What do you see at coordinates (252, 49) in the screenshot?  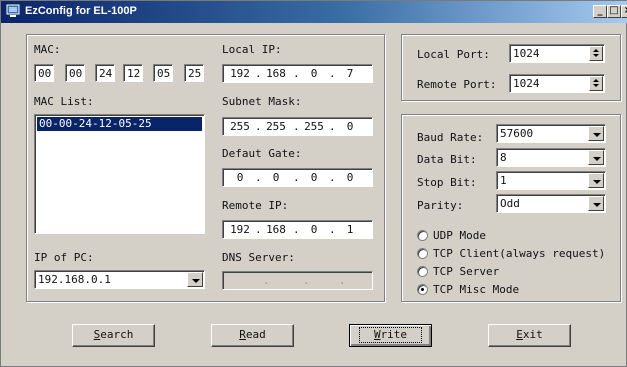 I see `local-ip-label: Local IP:` at bounding box center [252, 49].